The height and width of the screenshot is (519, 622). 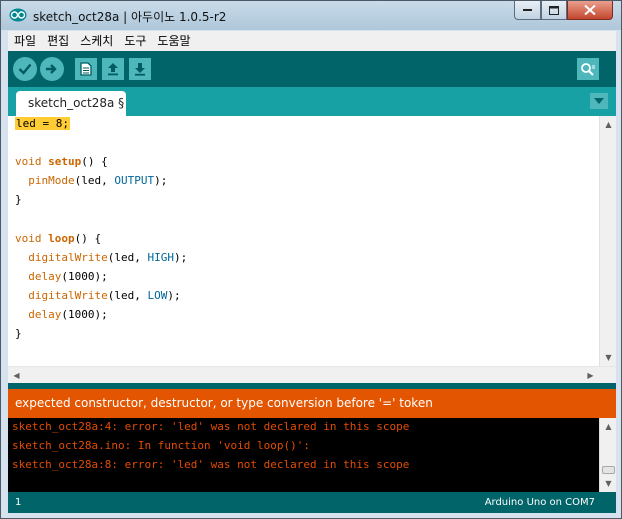 I want to click on status-footer: 1 Arduino Uno on COM7, so click(x=312, y=502).